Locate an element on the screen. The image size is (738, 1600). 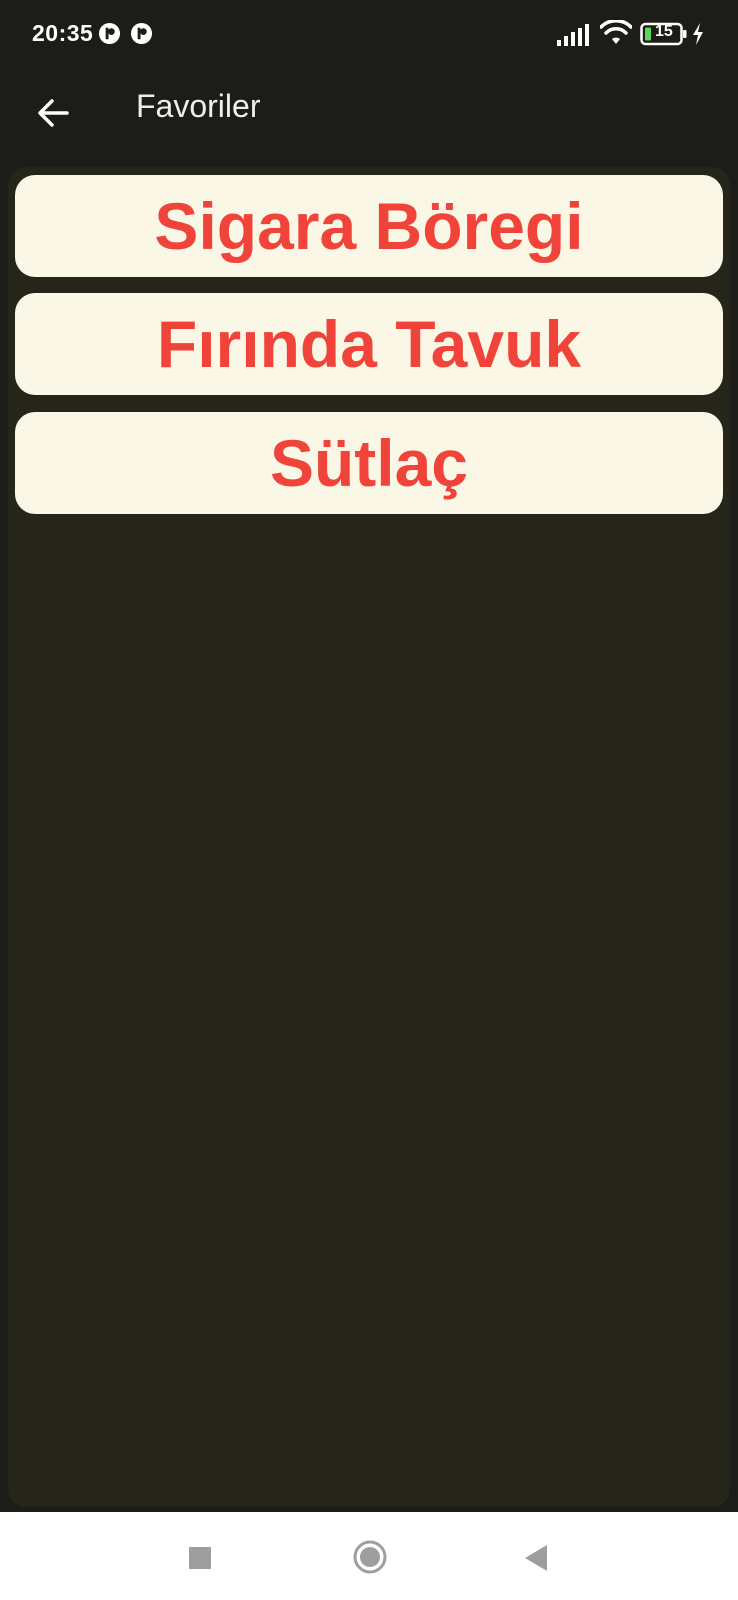
wifi-icon is located at coordinates (616, 32).